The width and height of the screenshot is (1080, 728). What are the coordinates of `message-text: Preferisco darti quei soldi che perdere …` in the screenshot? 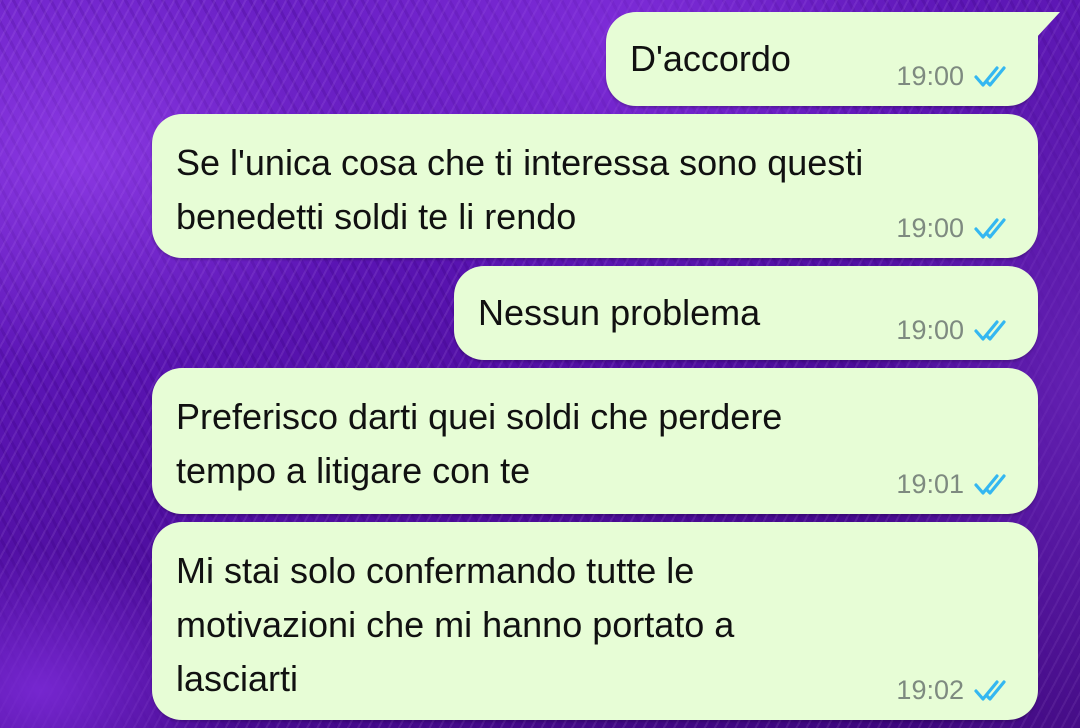 It's located at (479, 443).